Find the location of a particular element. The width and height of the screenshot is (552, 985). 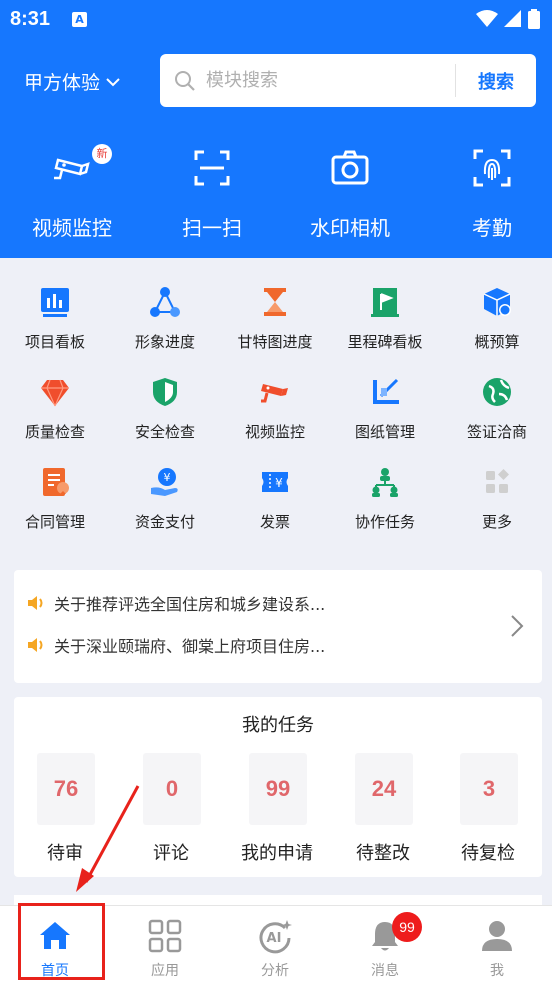

module-label: 形象进度 is located at coordinates (164, 342).